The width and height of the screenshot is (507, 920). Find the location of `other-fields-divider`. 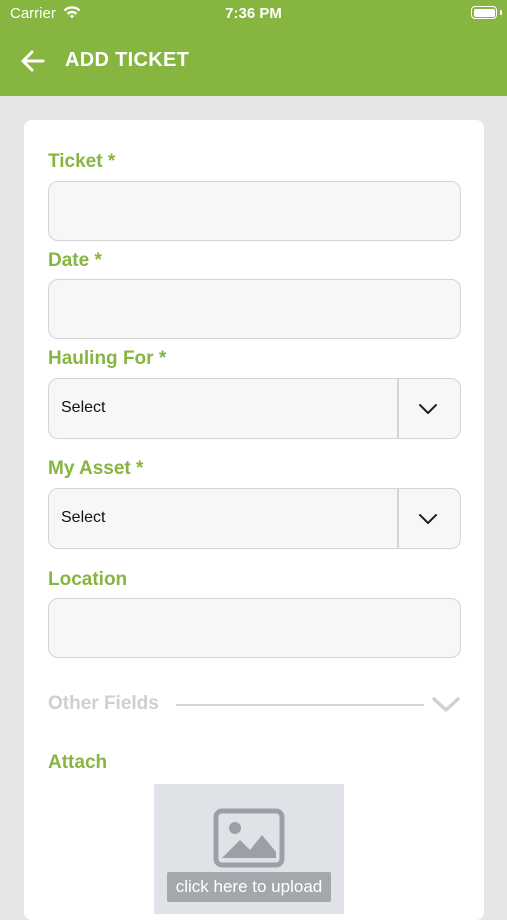

other-fields-divider is located at coordinates (300, 705).